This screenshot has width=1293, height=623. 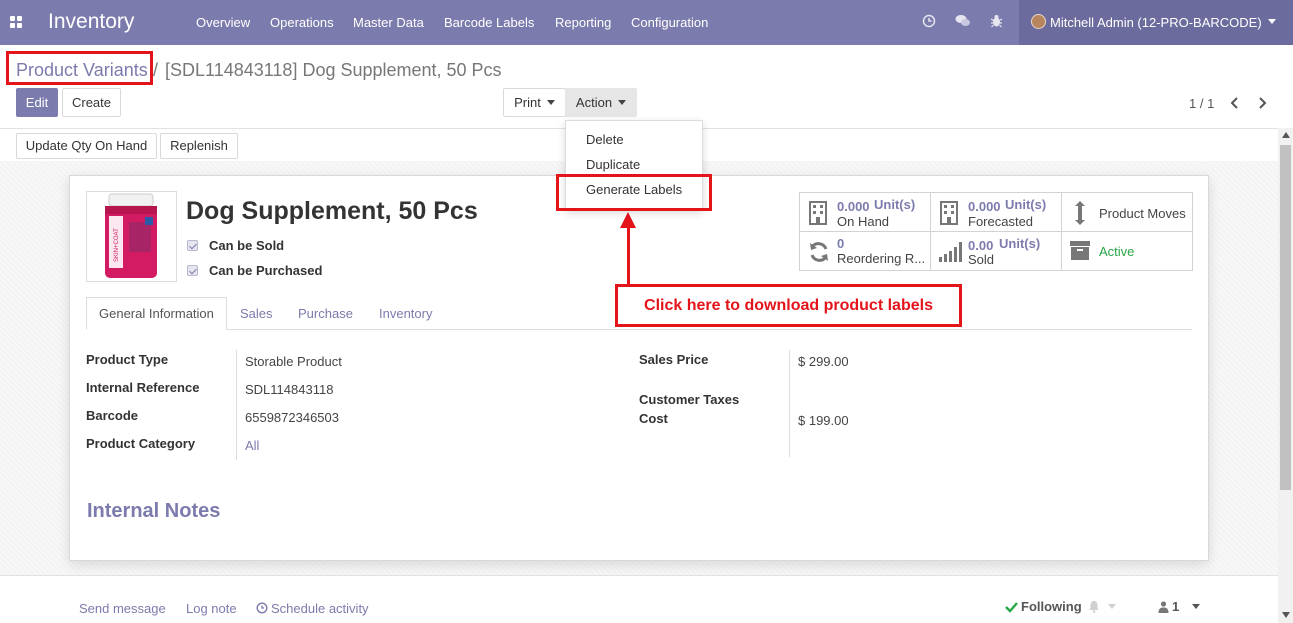 What do you see at coordinates (963, 21) in the screenshot?
I see `messages-icon` at bounding box center [963, 21].